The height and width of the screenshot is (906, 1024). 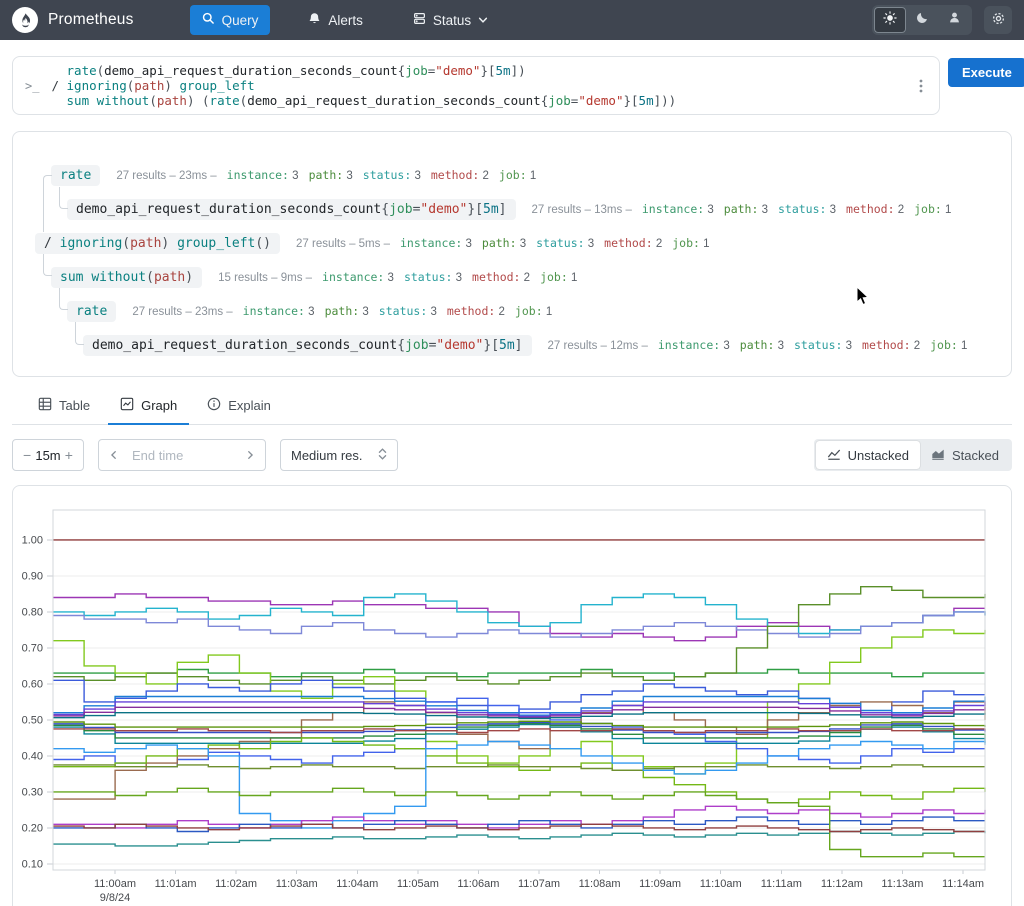 What do you see at coordinates (32, 540) in the screenshot?
I see `y-axis-label: 1.00` at bounding box center [32, 540].